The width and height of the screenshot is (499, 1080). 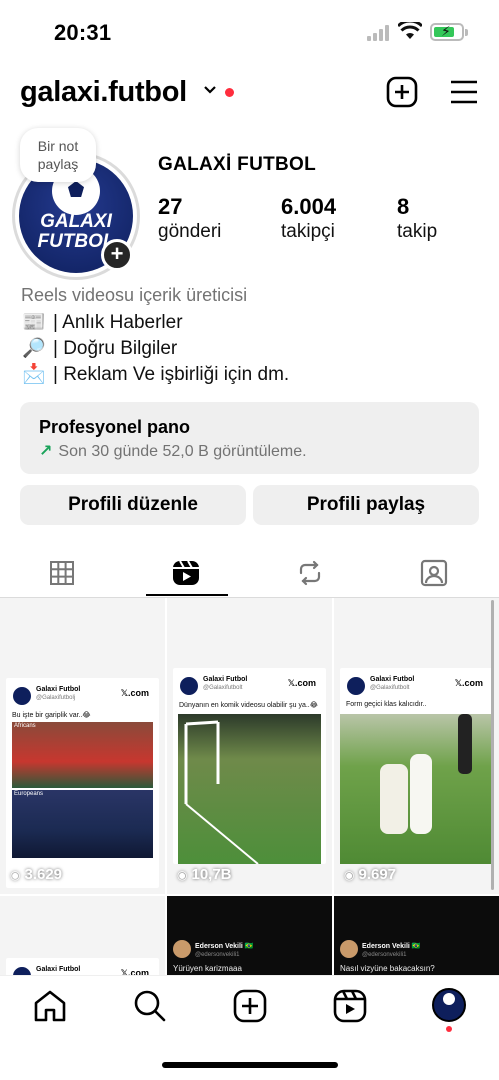 What do you see at coordinates (25, 726) in the screenshot?
I see `panel-label: Africans` at bounding box center [25, 726].